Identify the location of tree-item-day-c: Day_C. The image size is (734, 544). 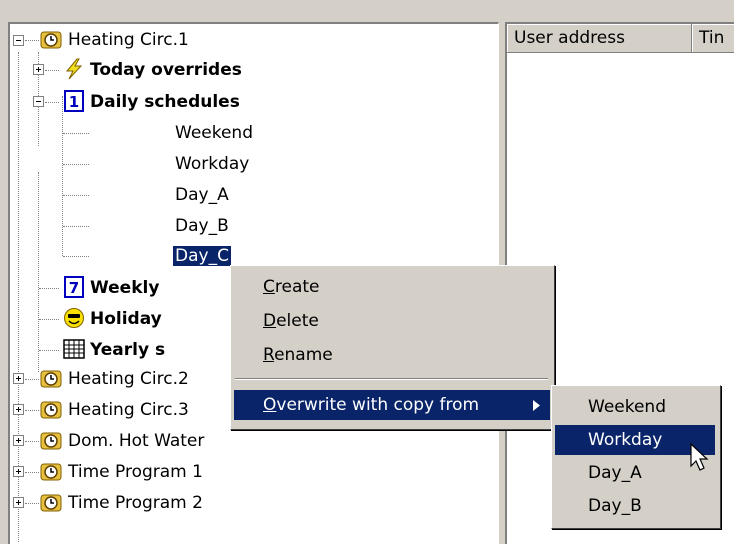
(202, 256).